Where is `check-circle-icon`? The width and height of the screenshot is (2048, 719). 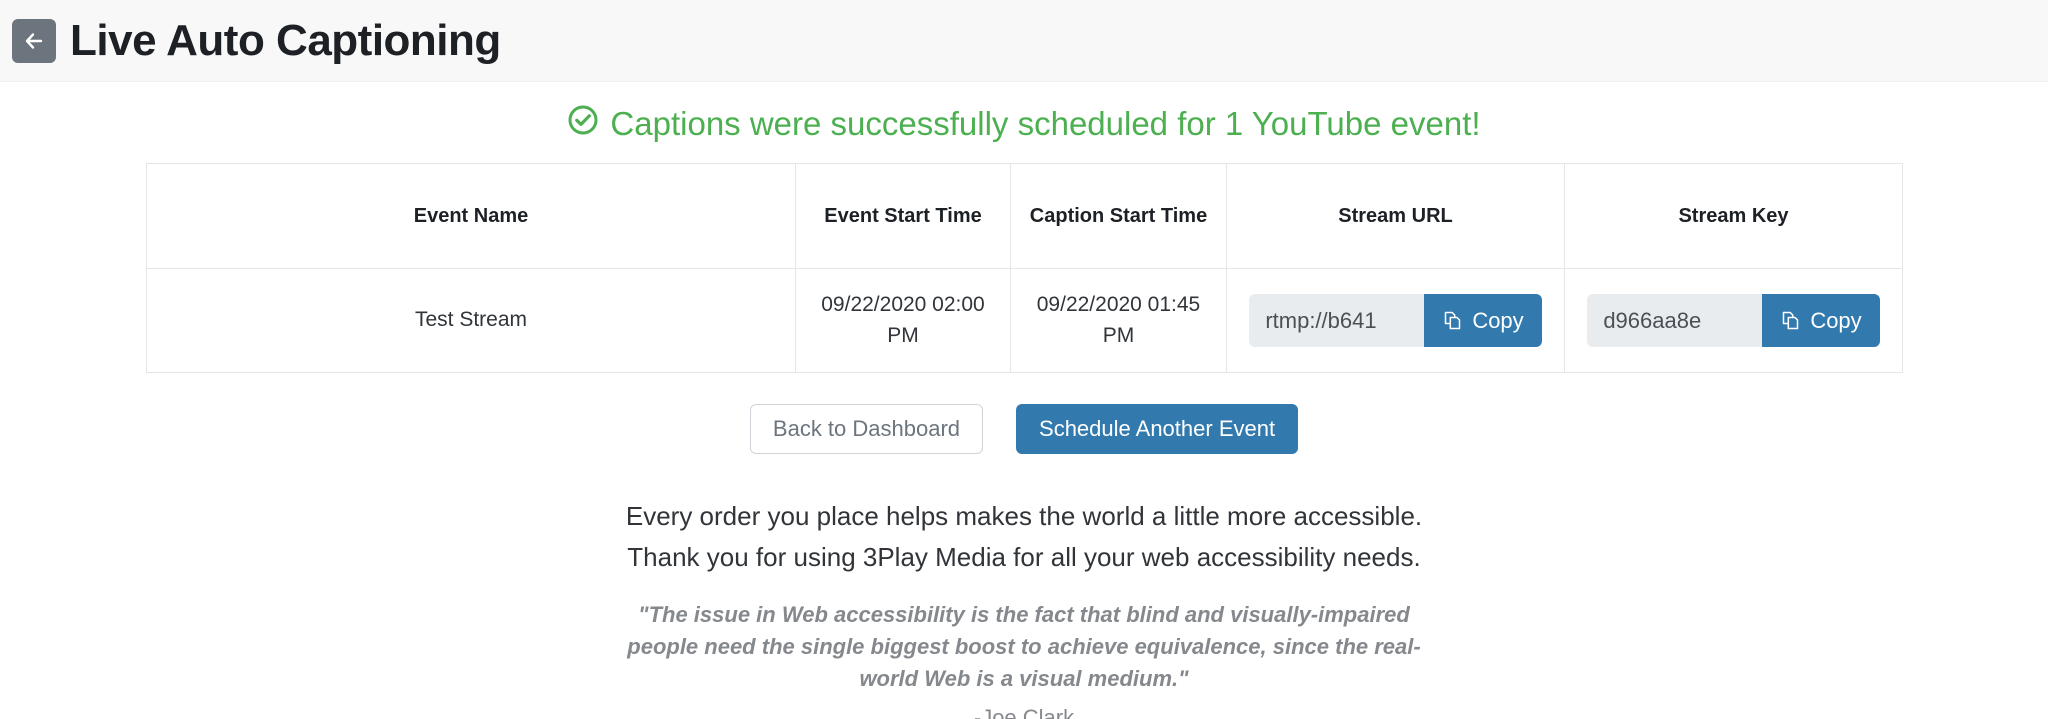
check-circle-icon is located at coordinates (583, 124).